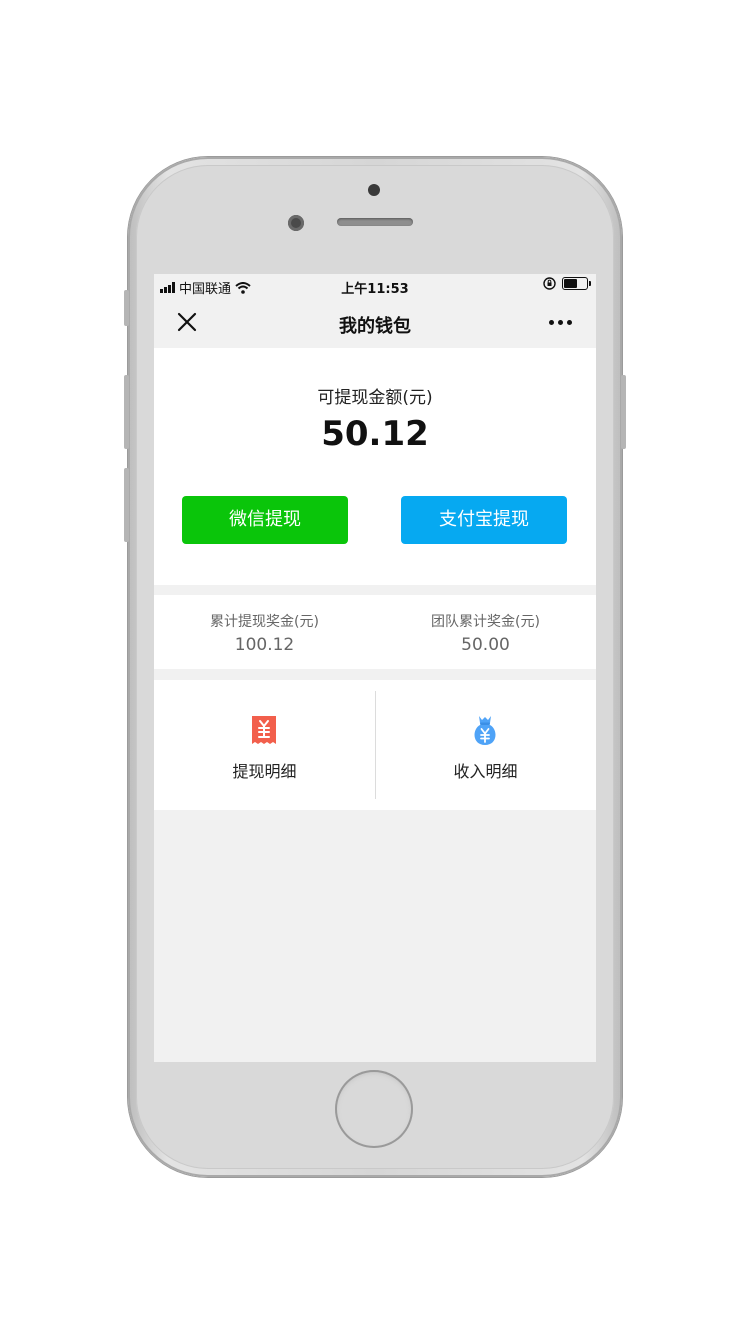 The width and height of the screenshot is (750, 1334). I want to click on stat-value: 100.12, so click(264, 645).